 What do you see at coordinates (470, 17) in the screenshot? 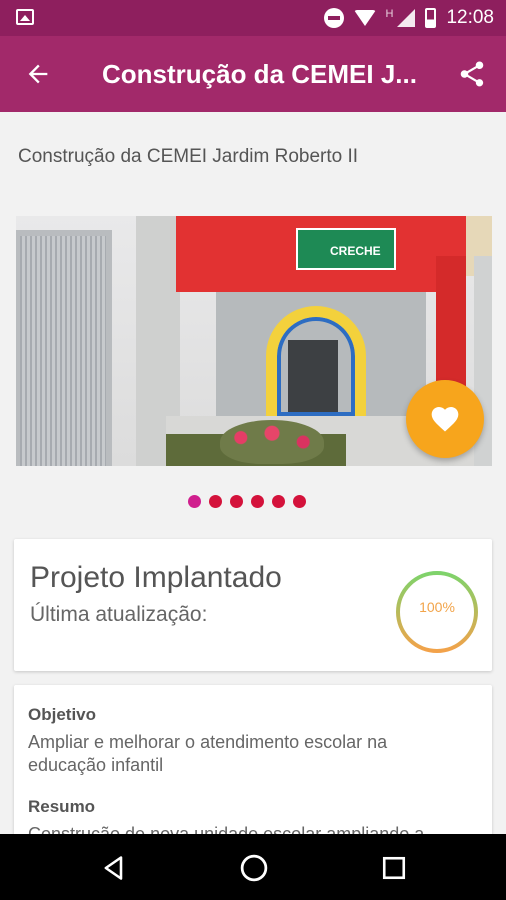
I see `clock: 12:08` at bounding box center [470, 17].